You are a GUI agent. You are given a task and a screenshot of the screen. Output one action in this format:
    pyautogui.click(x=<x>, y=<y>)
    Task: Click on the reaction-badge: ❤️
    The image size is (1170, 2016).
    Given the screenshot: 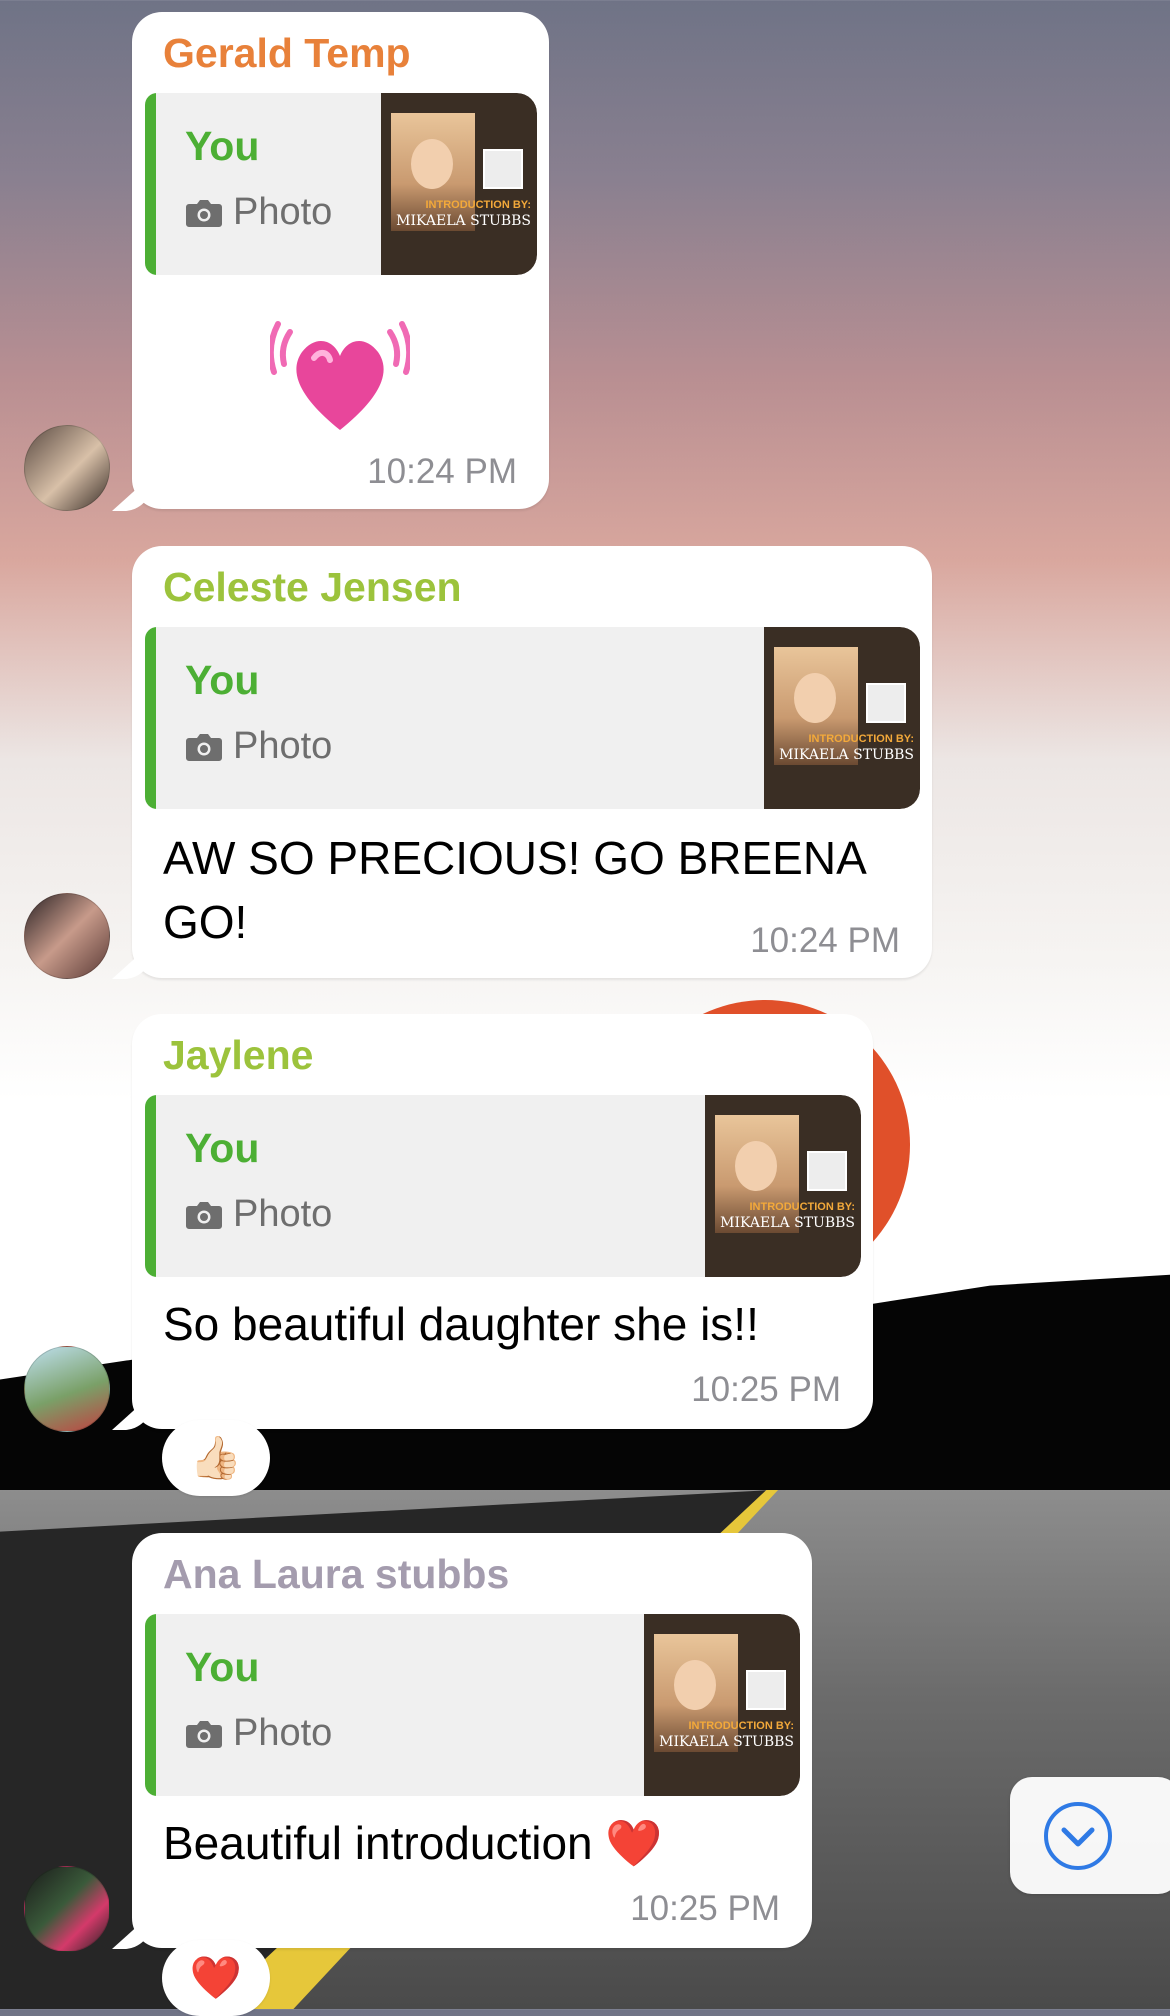 What is the action you would take?
    pyautogui.click(x=216, y=1978)
    